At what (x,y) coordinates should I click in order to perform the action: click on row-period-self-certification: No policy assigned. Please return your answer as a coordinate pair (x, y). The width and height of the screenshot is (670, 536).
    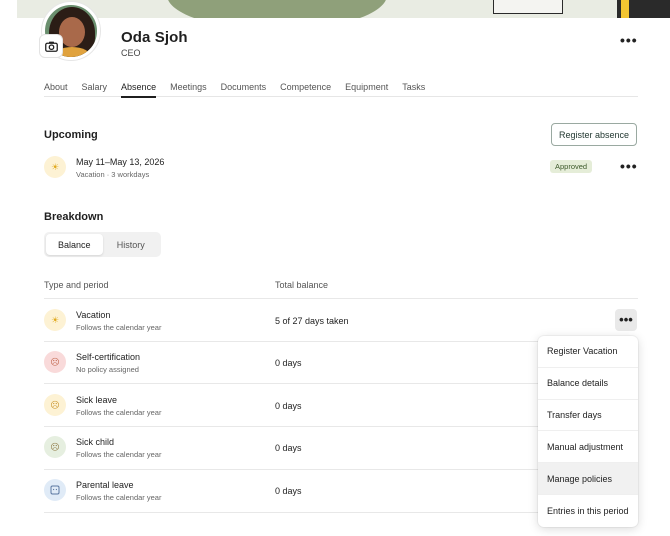
    Looking at the image, I should click on (107, 369).